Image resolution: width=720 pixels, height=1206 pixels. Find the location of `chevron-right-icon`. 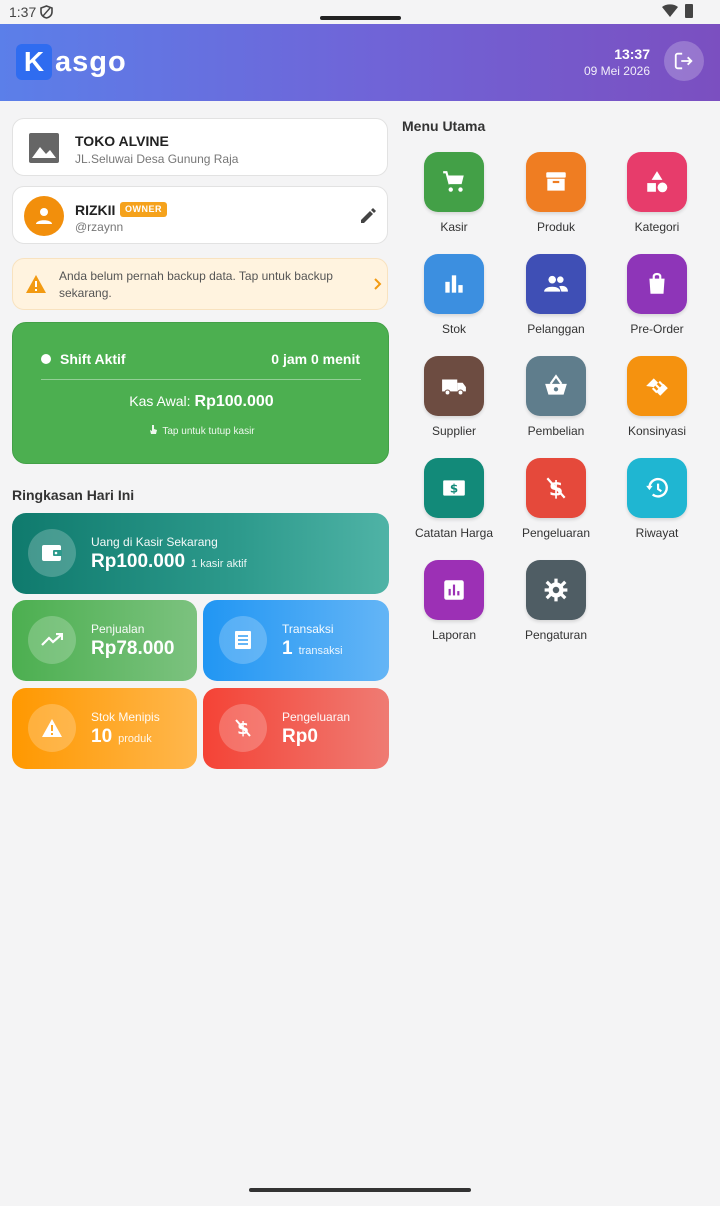

chevron-right-icon is located at coordinates (378, 284).